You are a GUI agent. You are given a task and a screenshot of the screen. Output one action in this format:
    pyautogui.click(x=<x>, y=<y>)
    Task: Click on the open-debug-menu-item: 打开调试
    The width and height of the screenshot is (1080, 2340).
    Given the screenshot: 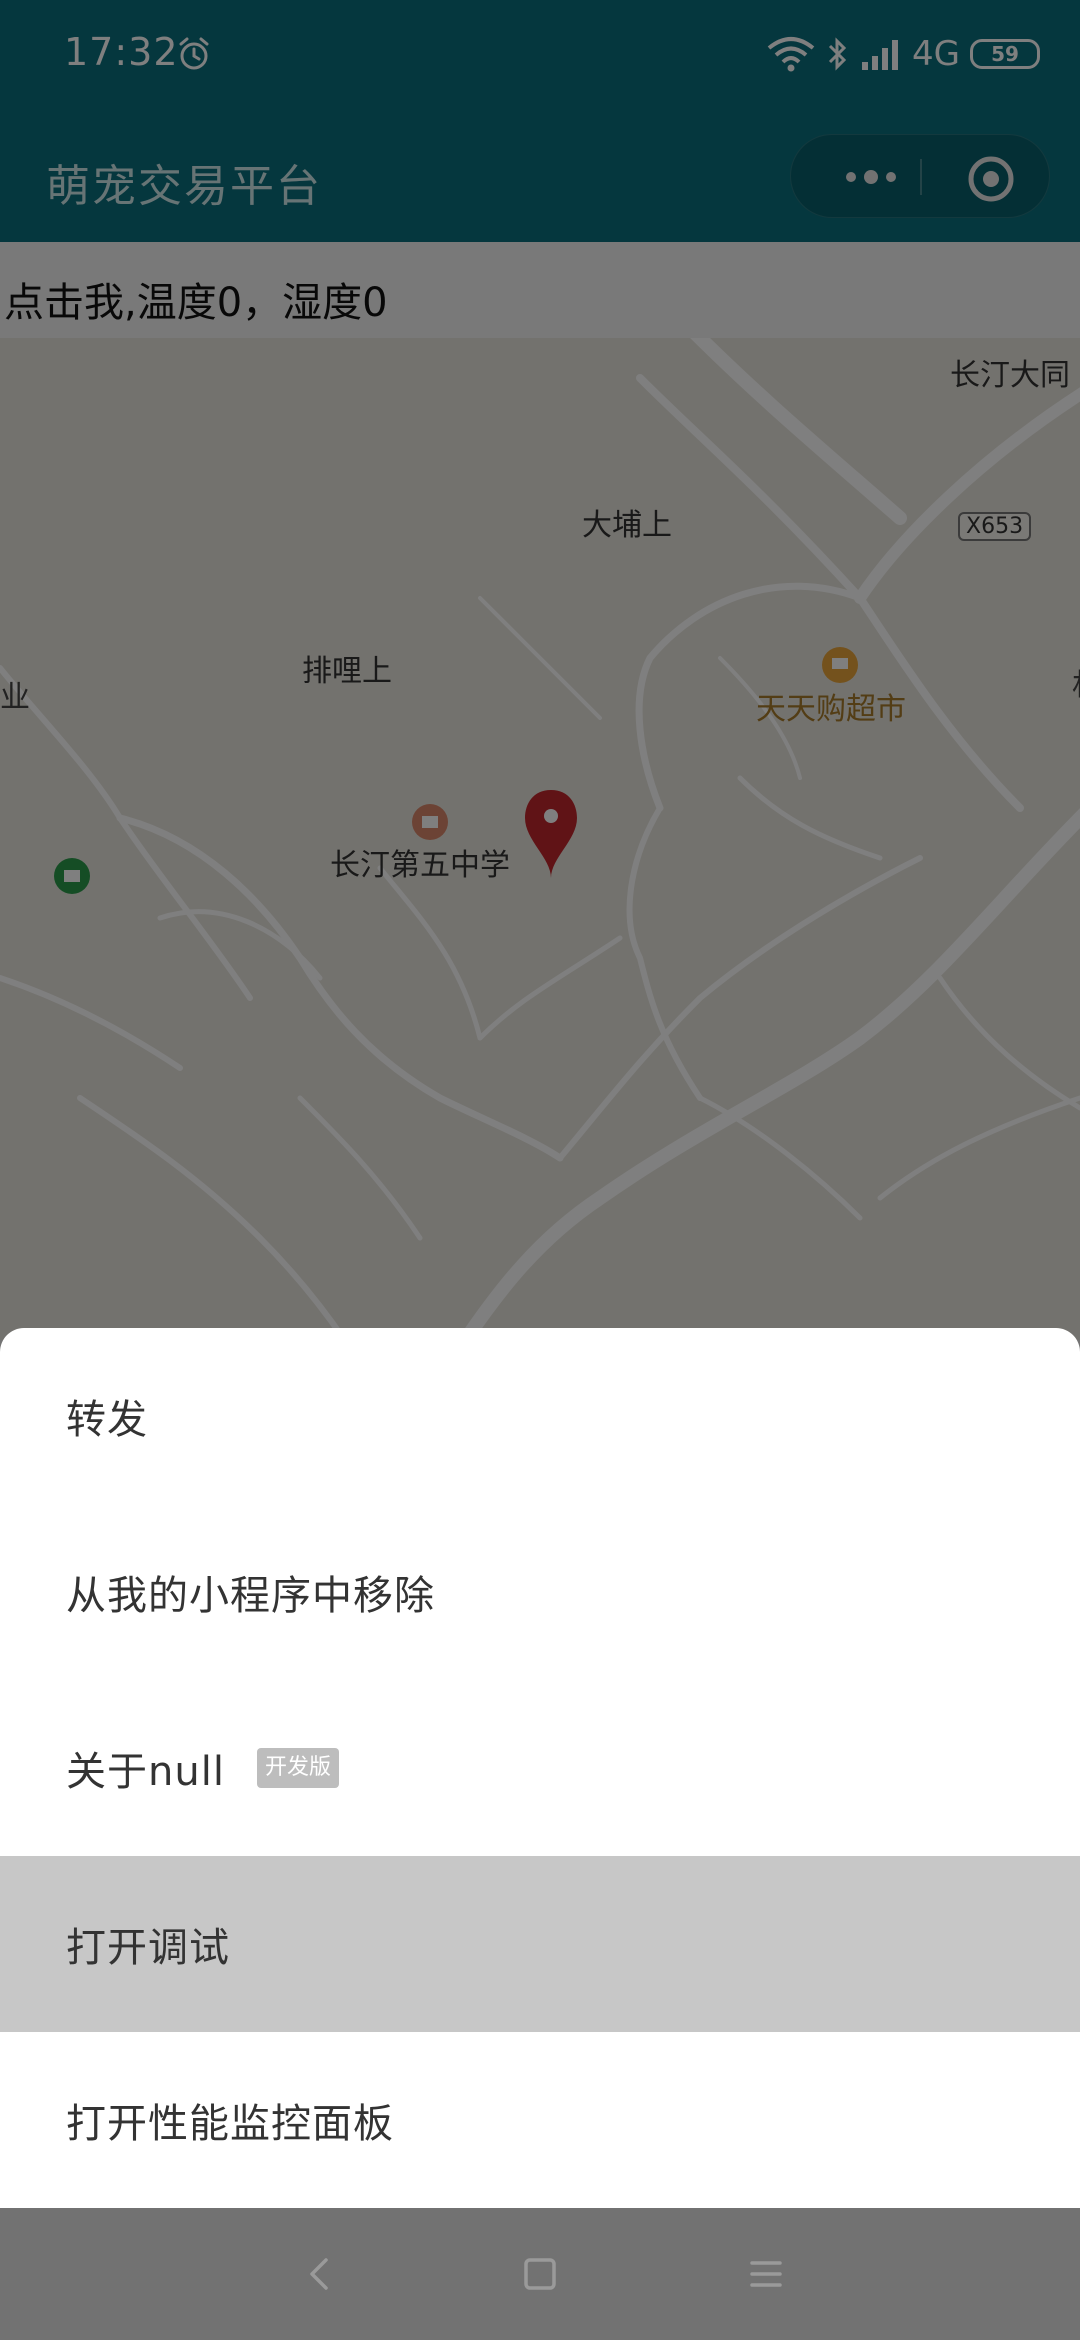 What is the action you would take?
    pyautogui.click(x=540, y=1944)
    